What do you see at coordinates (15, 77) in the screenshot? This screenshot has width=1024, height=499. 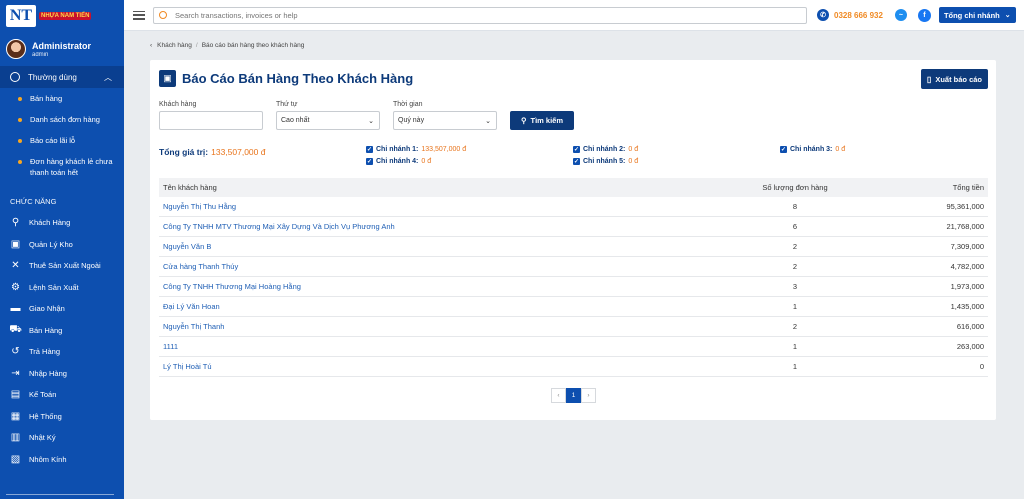 I see `clock-icon` at bounding box center [15, 77].